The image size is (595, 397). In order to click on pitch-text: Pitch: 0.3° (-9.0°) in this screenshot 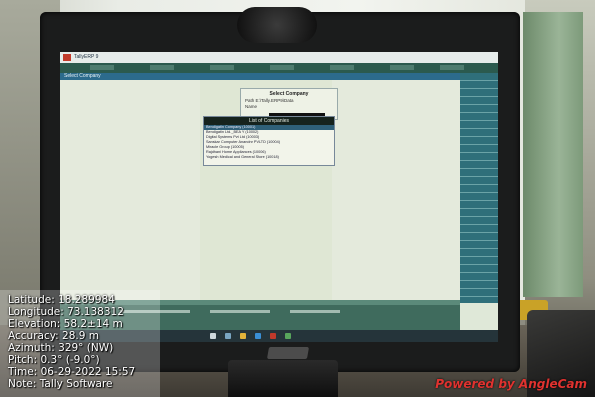, I will do `click(54, 360)`.